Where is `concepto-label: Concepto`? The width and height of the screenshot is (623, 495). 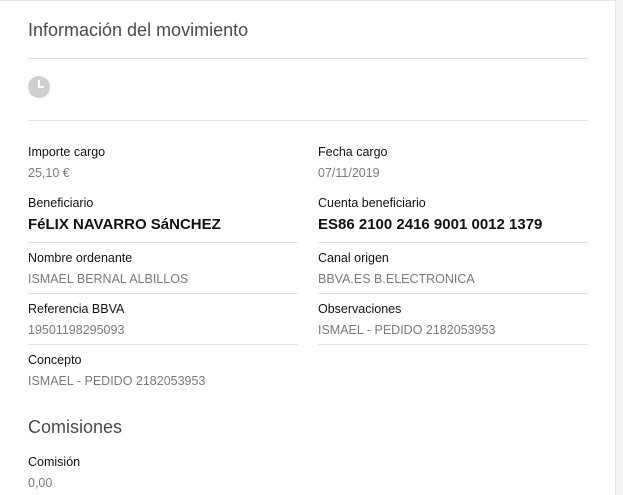
concepto-label: Concepto is located at coordinates (55, 360).